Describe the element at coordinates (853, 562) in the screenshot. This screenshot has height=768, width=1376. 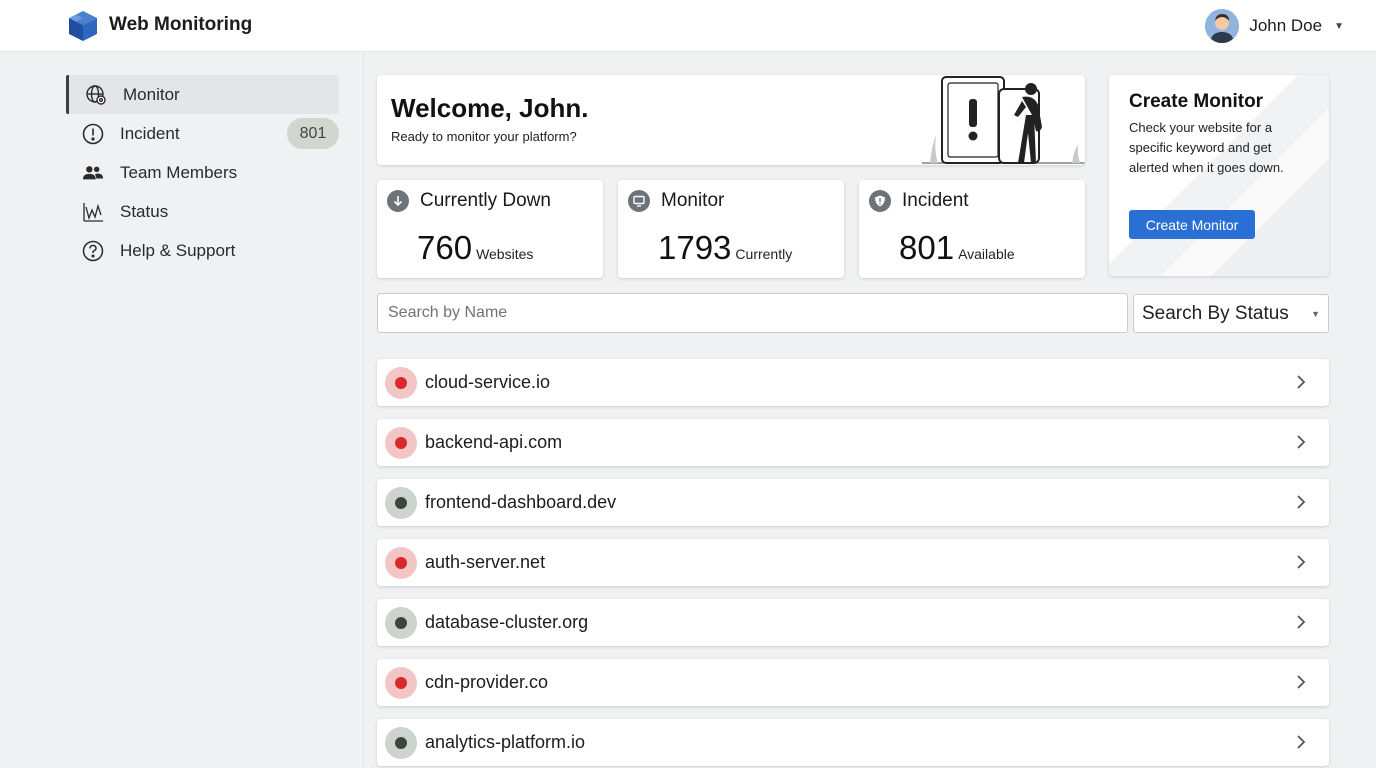
I see `site-row: auth-server.net` at that location.